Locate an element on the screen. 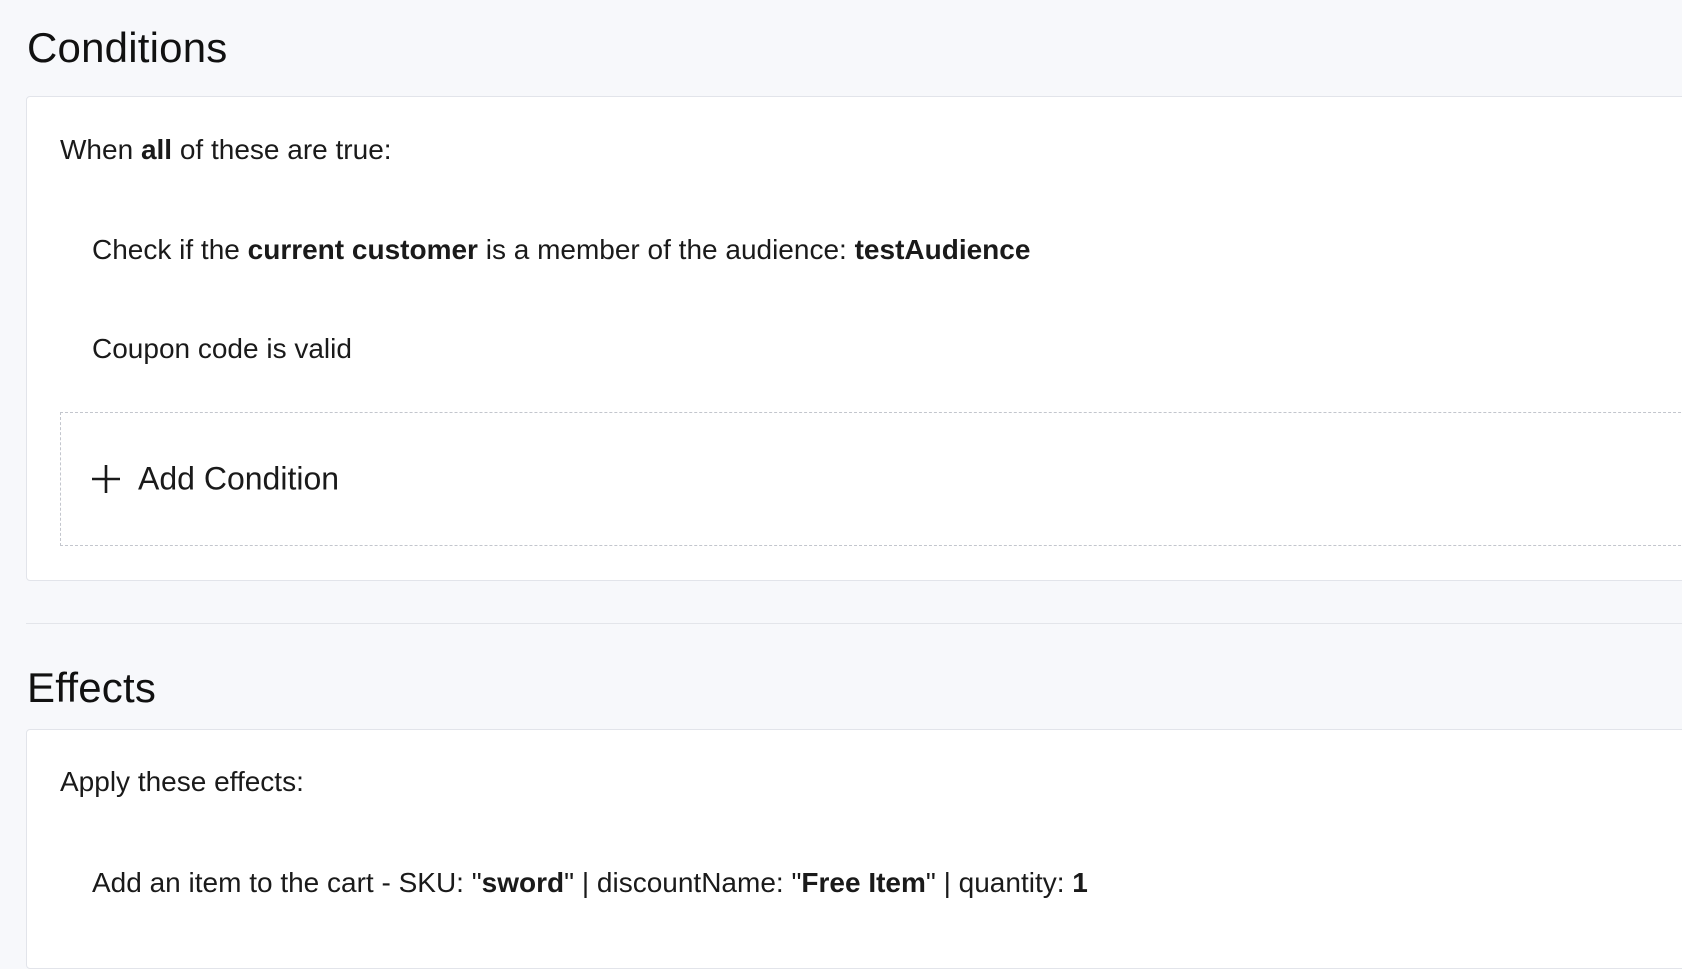 The image size is (1682, 969). condition-text: Check if the is located at coordinates (170, 249).